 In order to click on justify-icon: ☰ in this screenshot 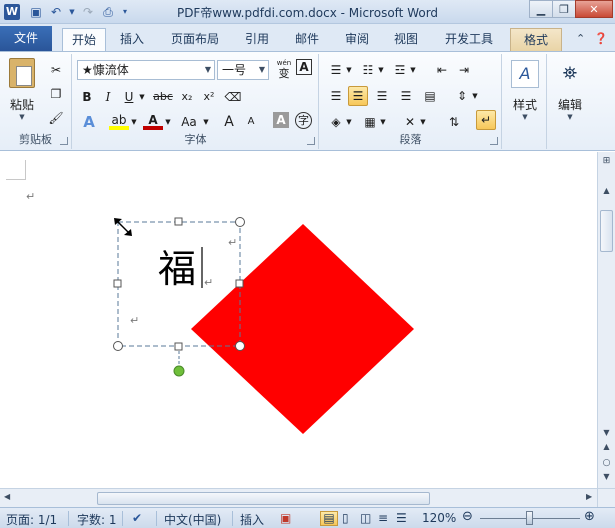, I will do `click(406, 96)`.